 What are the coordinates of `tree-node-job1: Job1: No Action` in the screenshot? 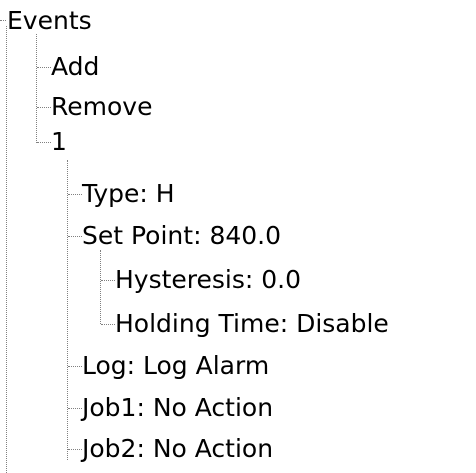 It's located at (177, 408).